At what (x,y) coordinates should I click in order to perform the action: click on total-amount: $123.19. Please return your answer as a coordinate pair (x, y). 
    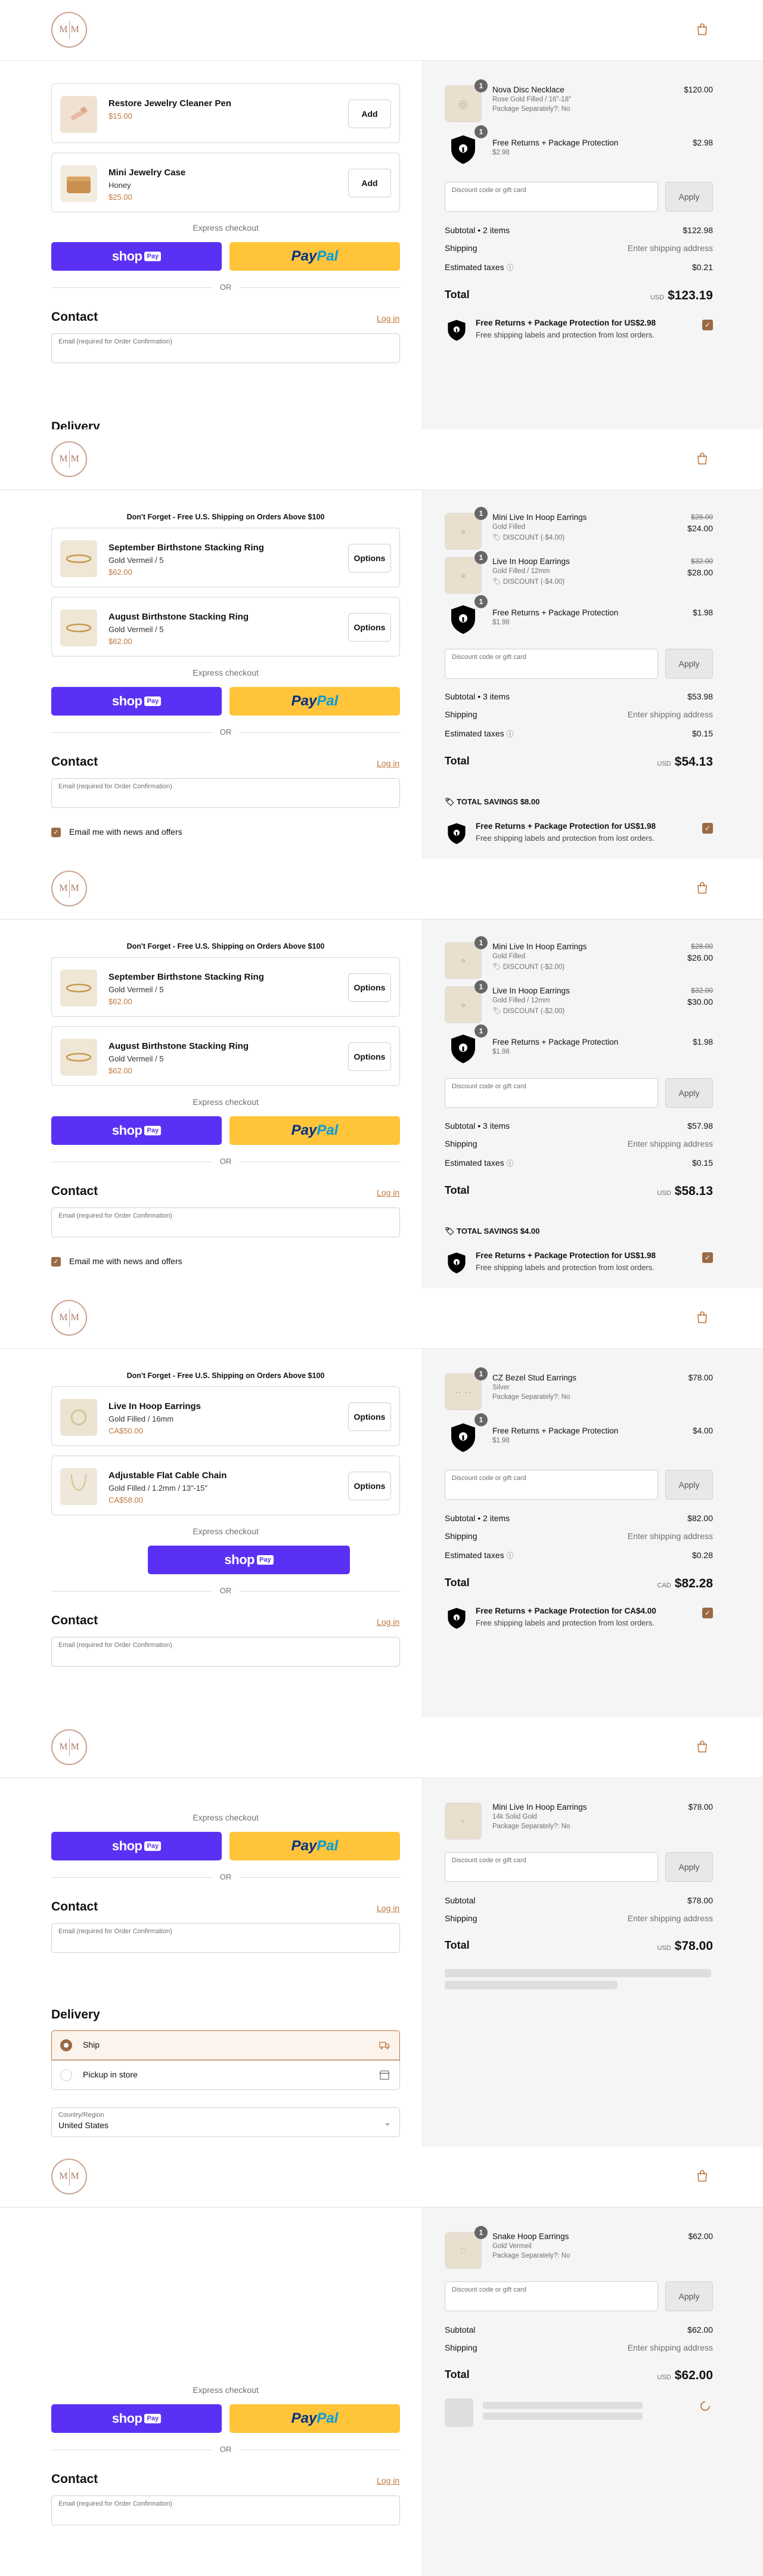
    Looking at the image, I should click on (690, 295).